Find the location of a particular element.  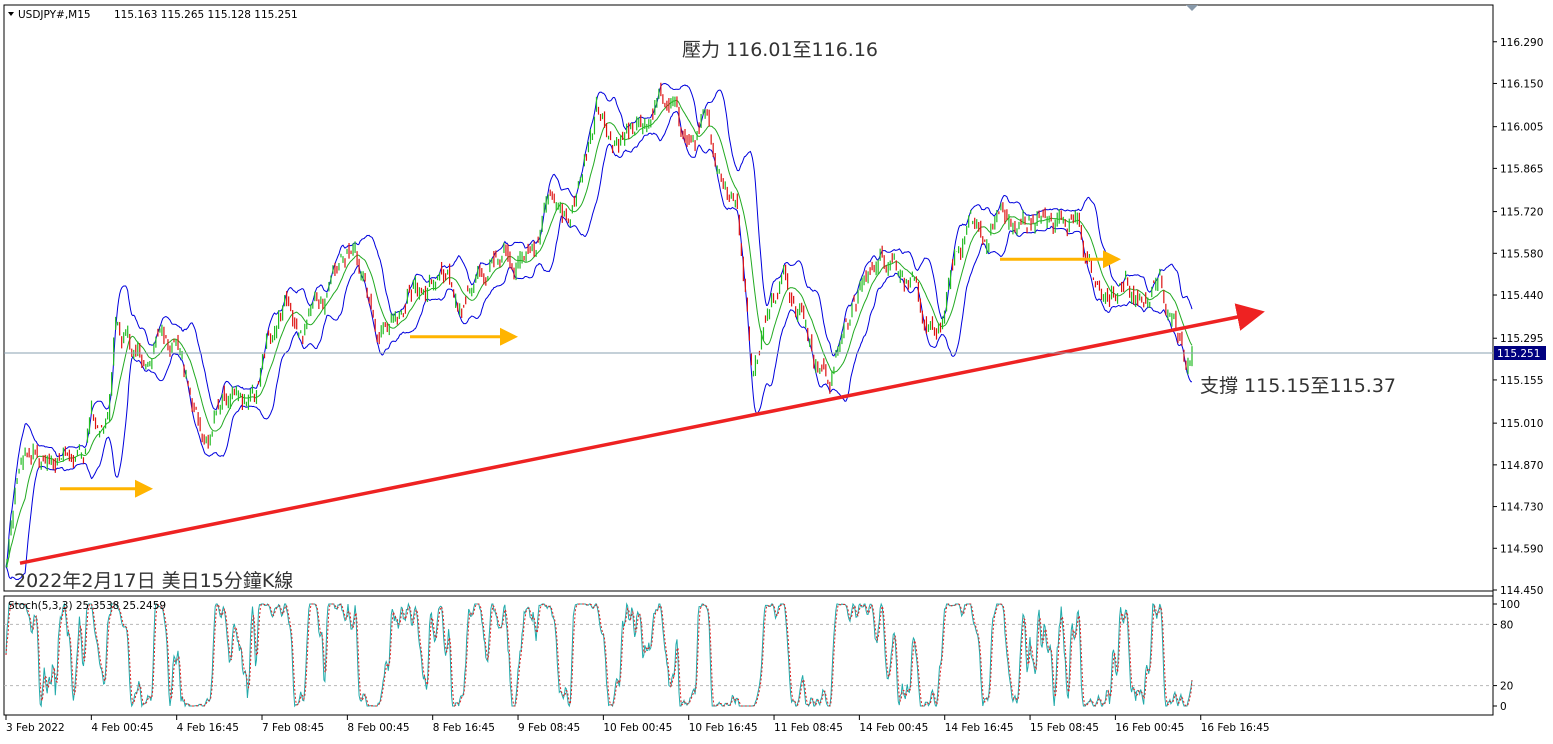

y-tick-label: 115.440 is located at coordinates (1521, 296).